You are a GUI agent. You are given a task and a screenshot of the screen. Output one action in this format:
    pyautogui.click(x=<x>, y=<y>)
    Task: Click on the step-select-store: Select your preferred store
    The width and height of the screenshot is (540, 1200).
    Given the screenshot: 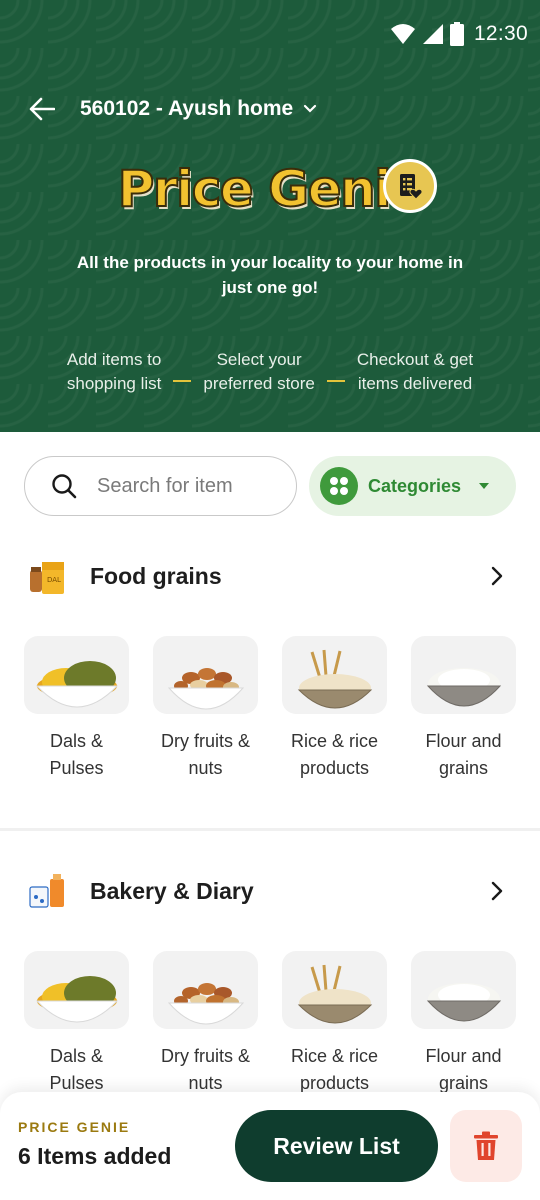 What is the action you would take?
    pyautogui.click(x=259, y=372)
    